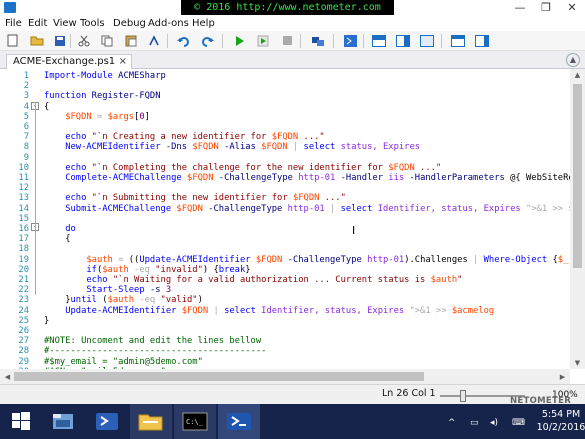  I want to click on svg-text: C:\_, so click(195, 422).